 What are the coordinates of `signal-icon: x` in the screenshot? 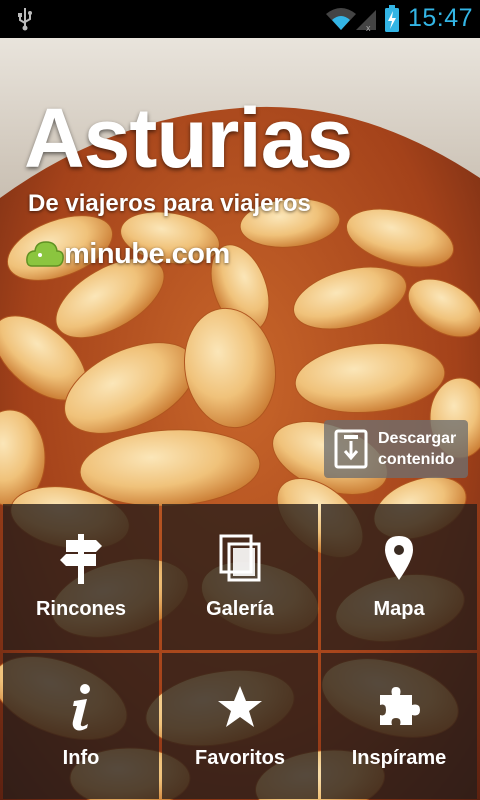 It's located at (366, 21).